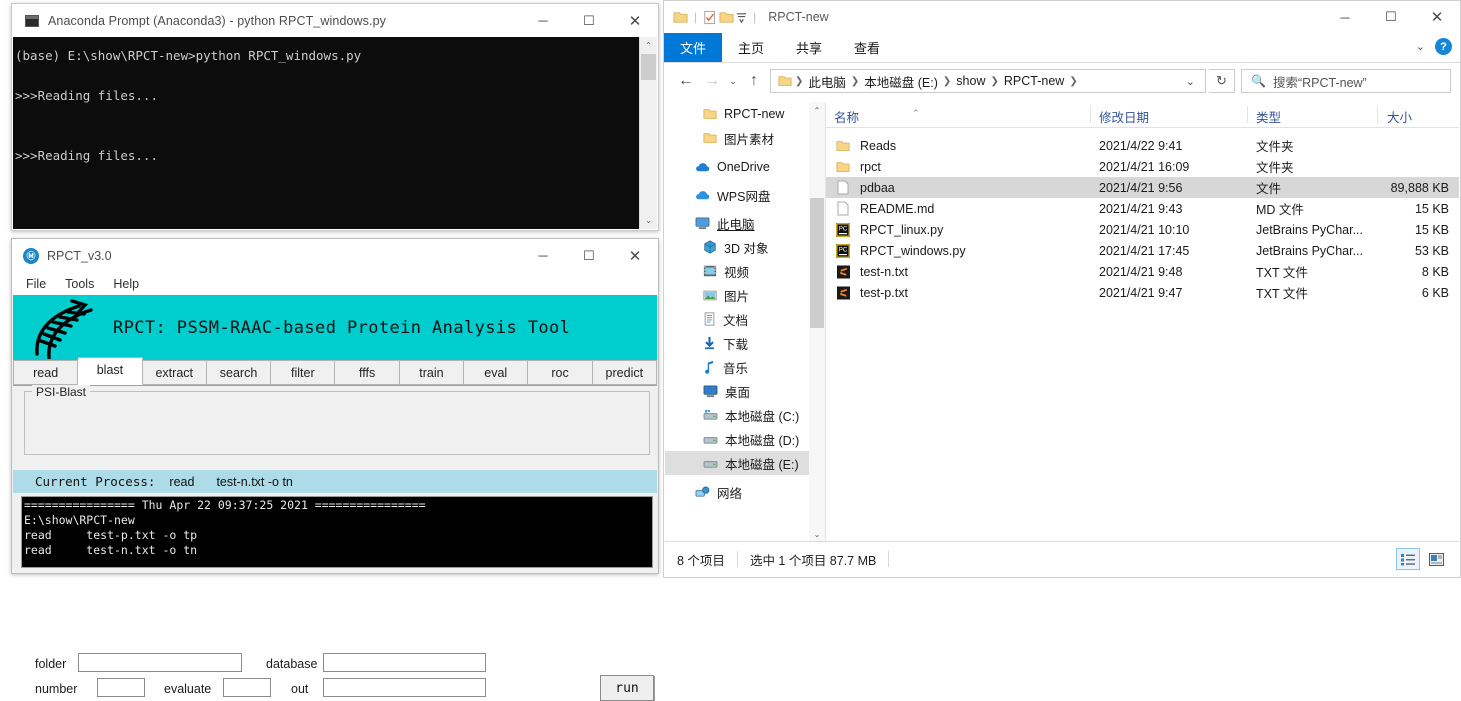 This screenshot has width=1461, height=701. What do you see at coordinates (160, 662) in the screenshot?
I see `folder-input` at bounding box center [160, 662].